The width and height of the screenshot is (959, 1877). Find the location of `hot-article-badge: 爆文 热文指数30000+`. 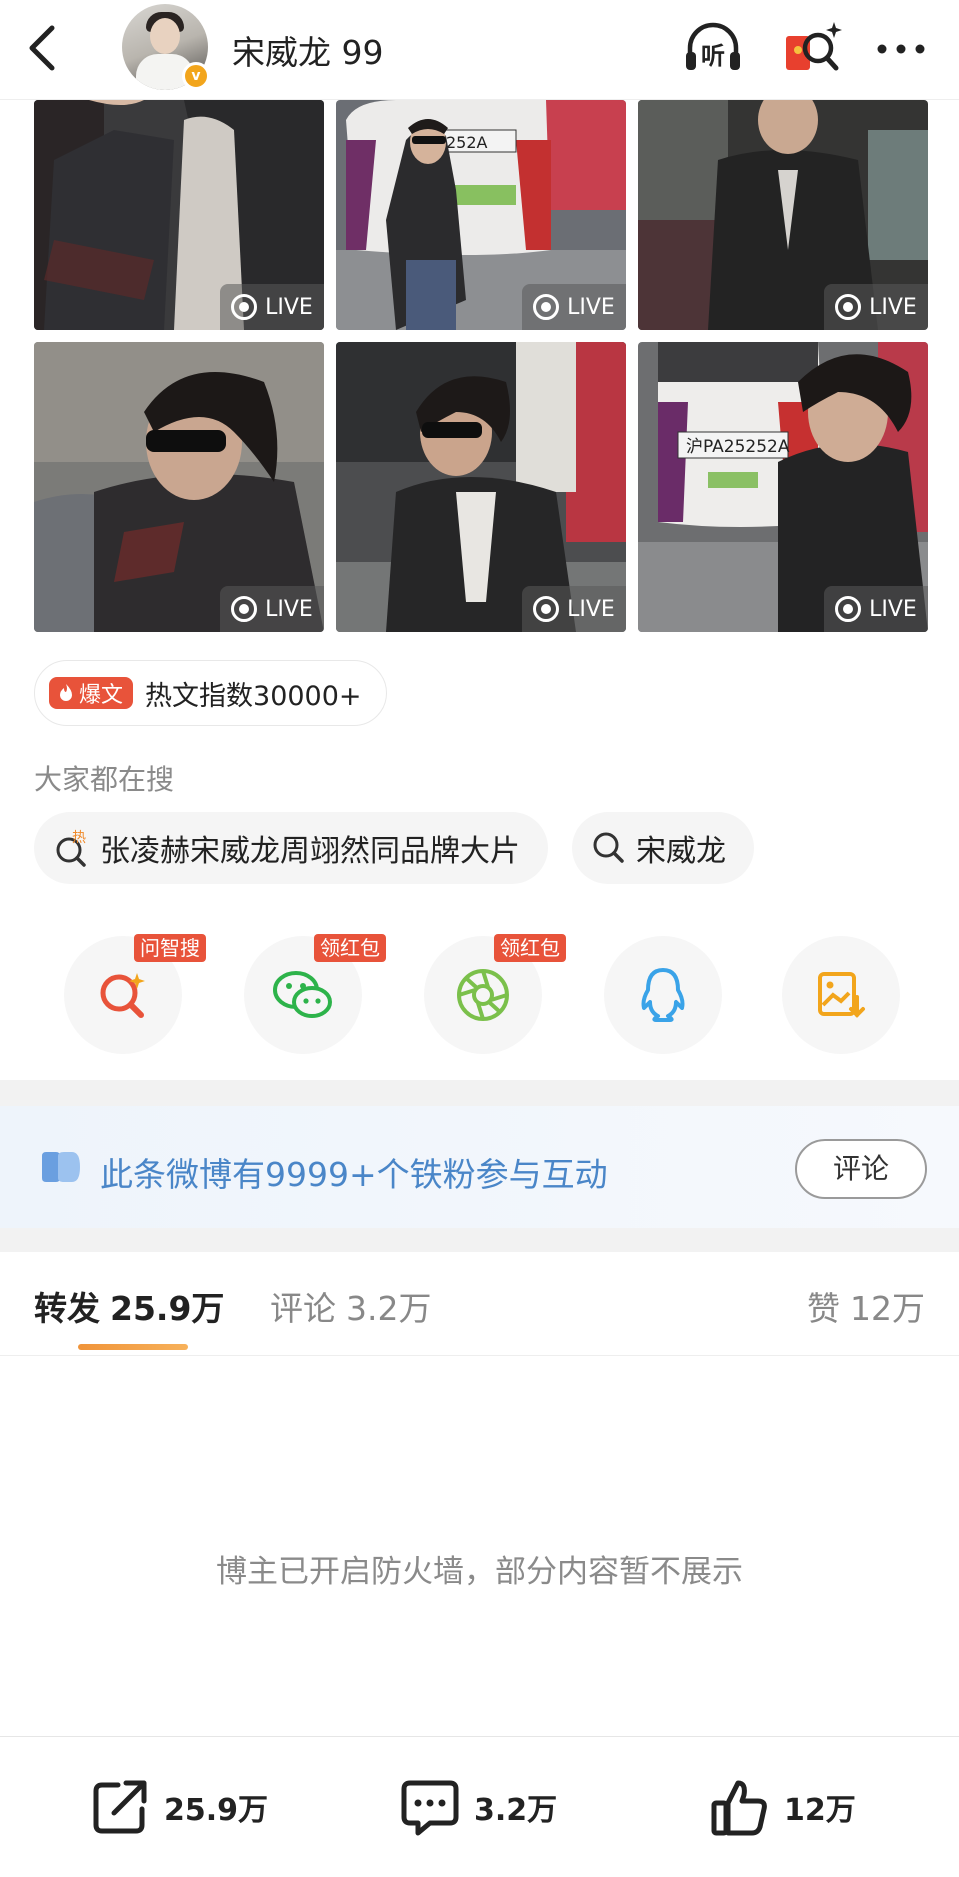

hot-article-badge: 爆文 热文指数30000+ is located at coordinates (210, 693).